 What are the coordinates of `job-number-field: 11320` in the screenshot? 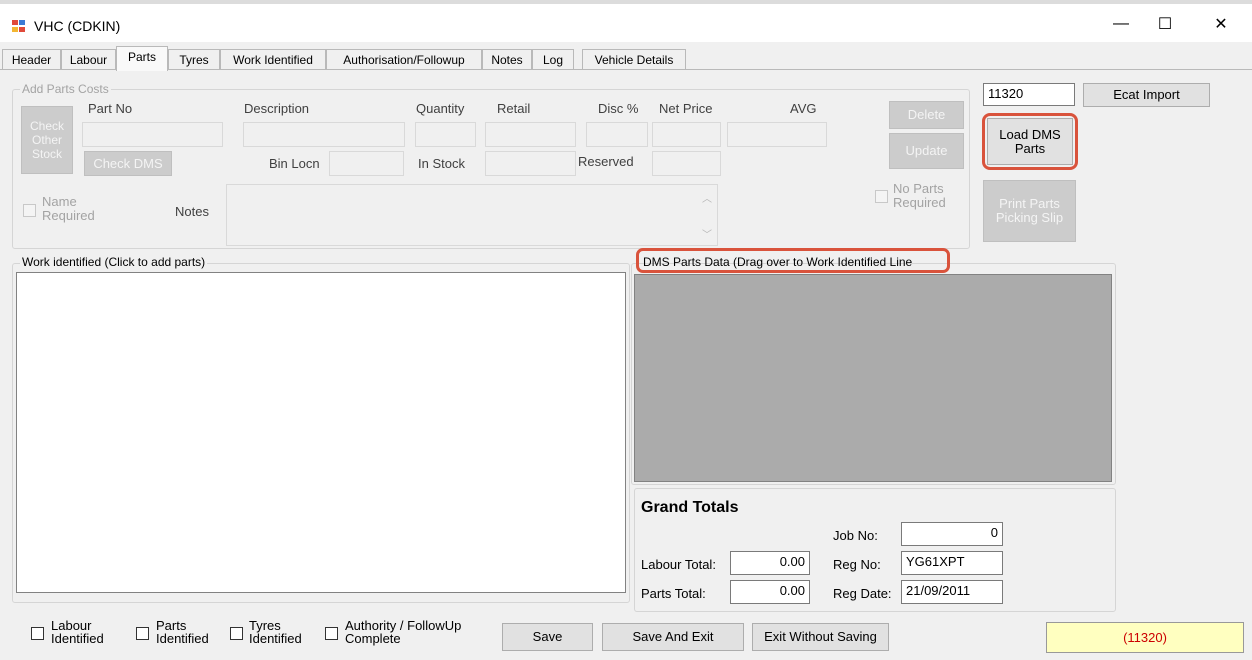 It's located at (1029, 94).